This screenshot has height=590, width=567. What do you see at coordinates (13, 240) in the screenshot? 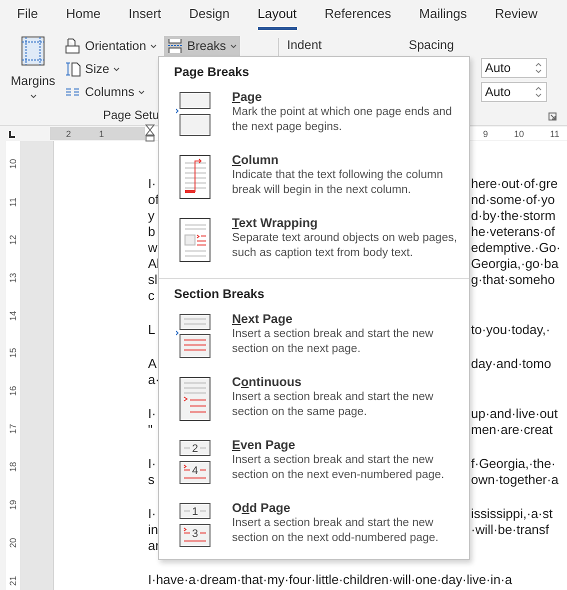
I see `ruler-number: 12` at bounding box center [13, 240].